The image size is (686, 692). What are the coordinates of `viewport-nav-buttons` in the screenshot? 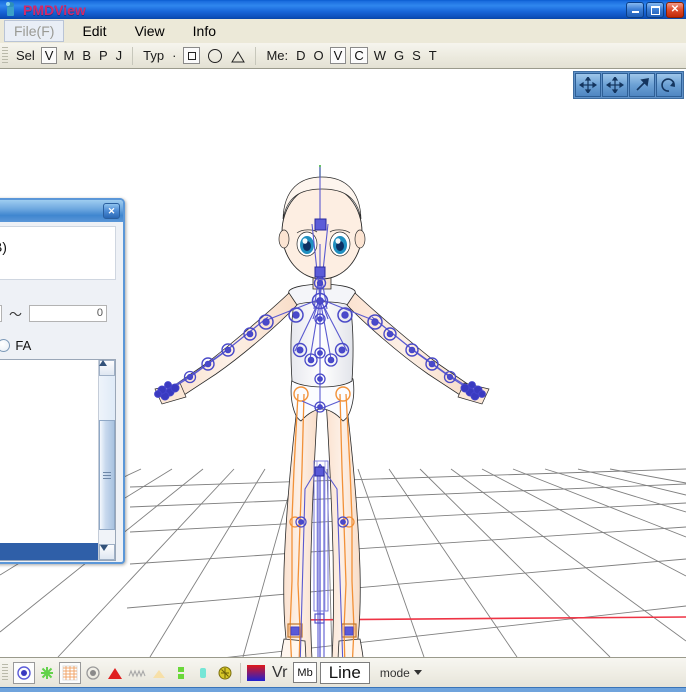 It's located at (628, 85).